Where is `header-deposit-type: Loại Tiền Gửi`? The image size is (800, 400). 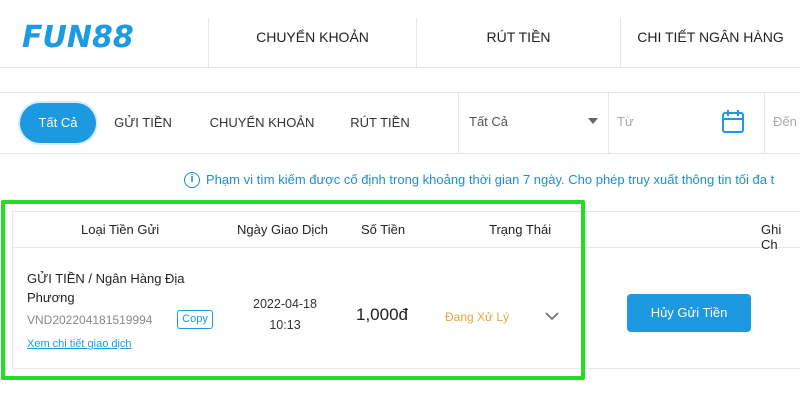 header-deposit-type: Loại Tiền Gửi is located at coordinates (120, 229).